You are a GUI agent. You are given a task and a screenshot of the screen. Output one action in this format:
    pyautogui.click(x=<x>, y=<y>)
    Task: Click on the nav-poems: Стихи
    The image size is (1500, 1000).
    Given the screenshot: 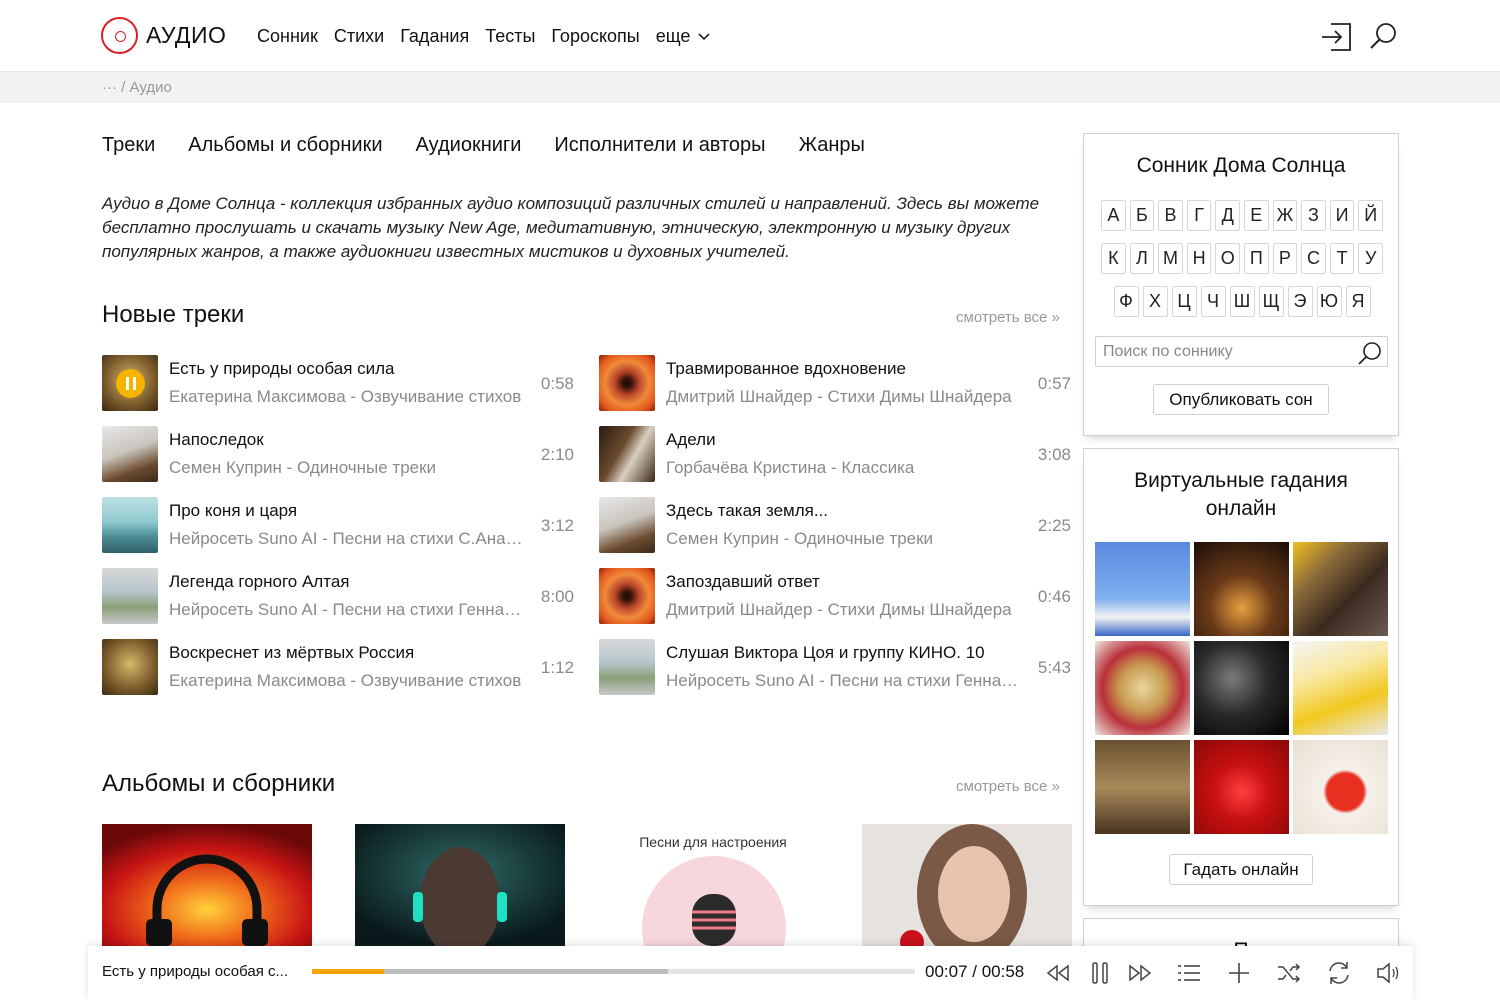 What is the action you would take?
    pyautogui.click(x=359, y=36)
    